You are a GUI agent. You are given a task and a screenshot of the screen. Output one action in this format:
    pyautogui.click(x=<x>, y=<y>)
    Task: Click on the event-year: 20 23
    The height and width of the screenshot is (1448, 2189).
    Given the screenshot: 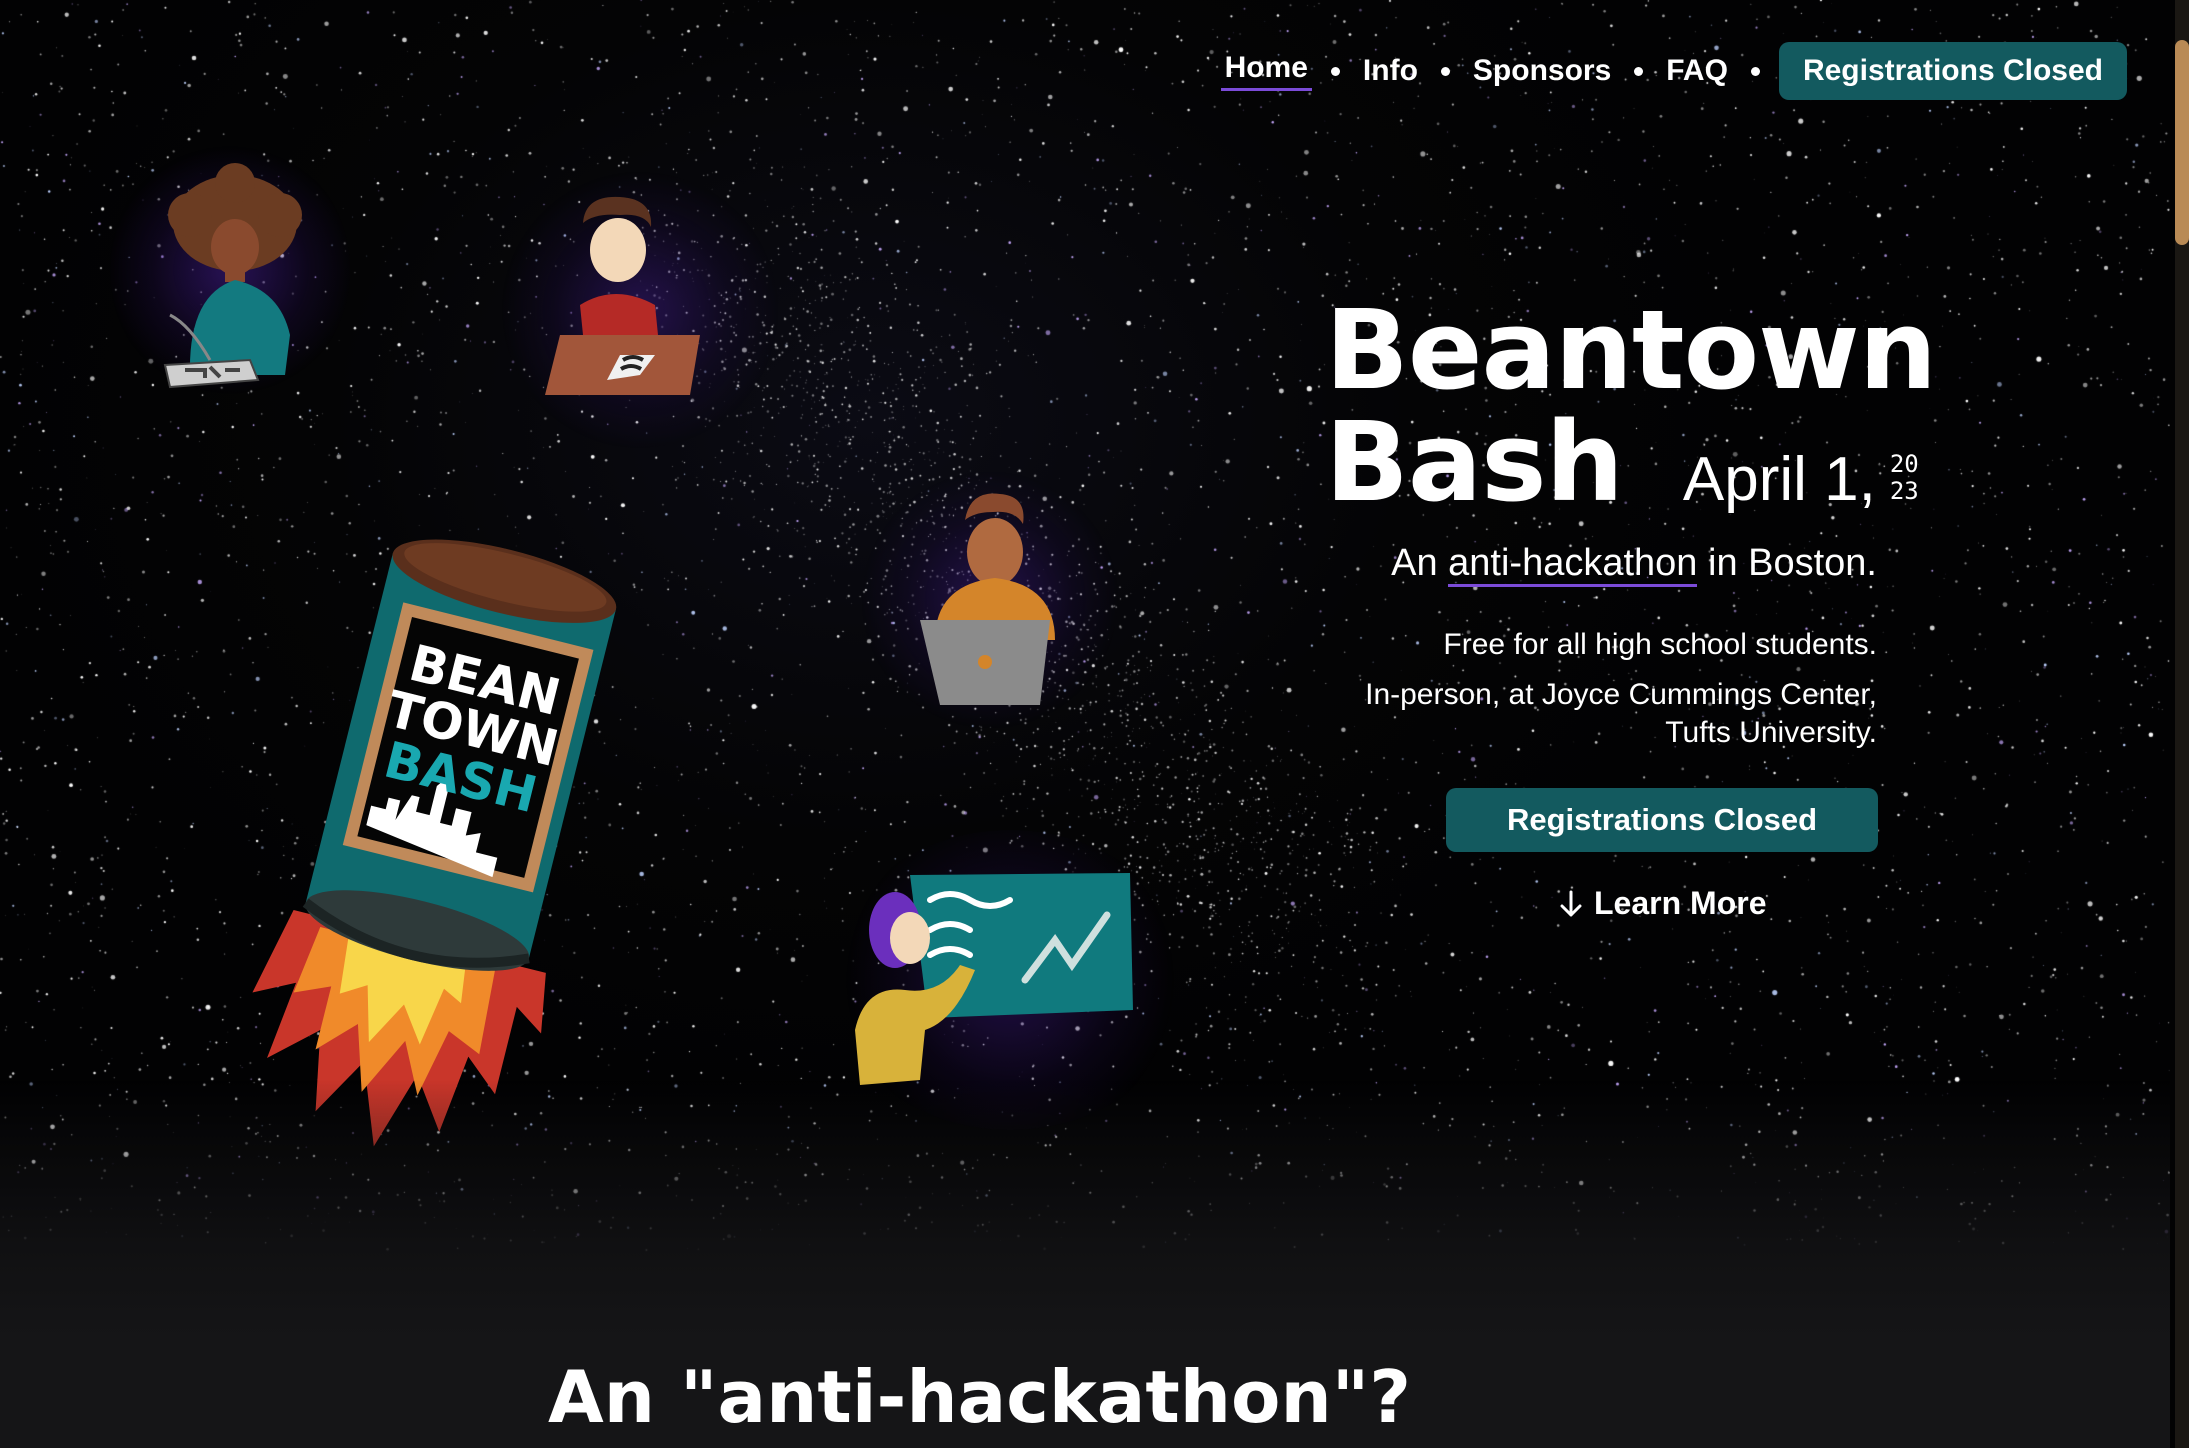 What is the action you would take?
    pyautogui.click(x=1904, y=478)
    